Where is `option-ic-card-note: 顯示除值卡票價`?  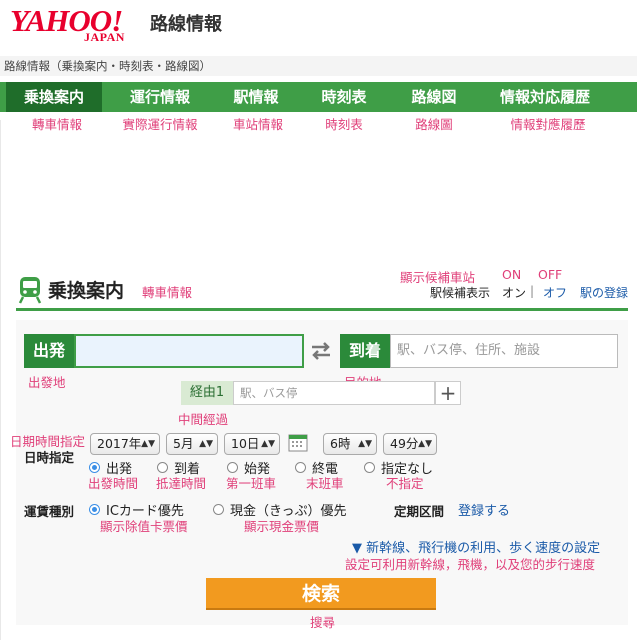 option-ic-card-note: 顯示除值卡票價 is located at coordinates (144, 526).